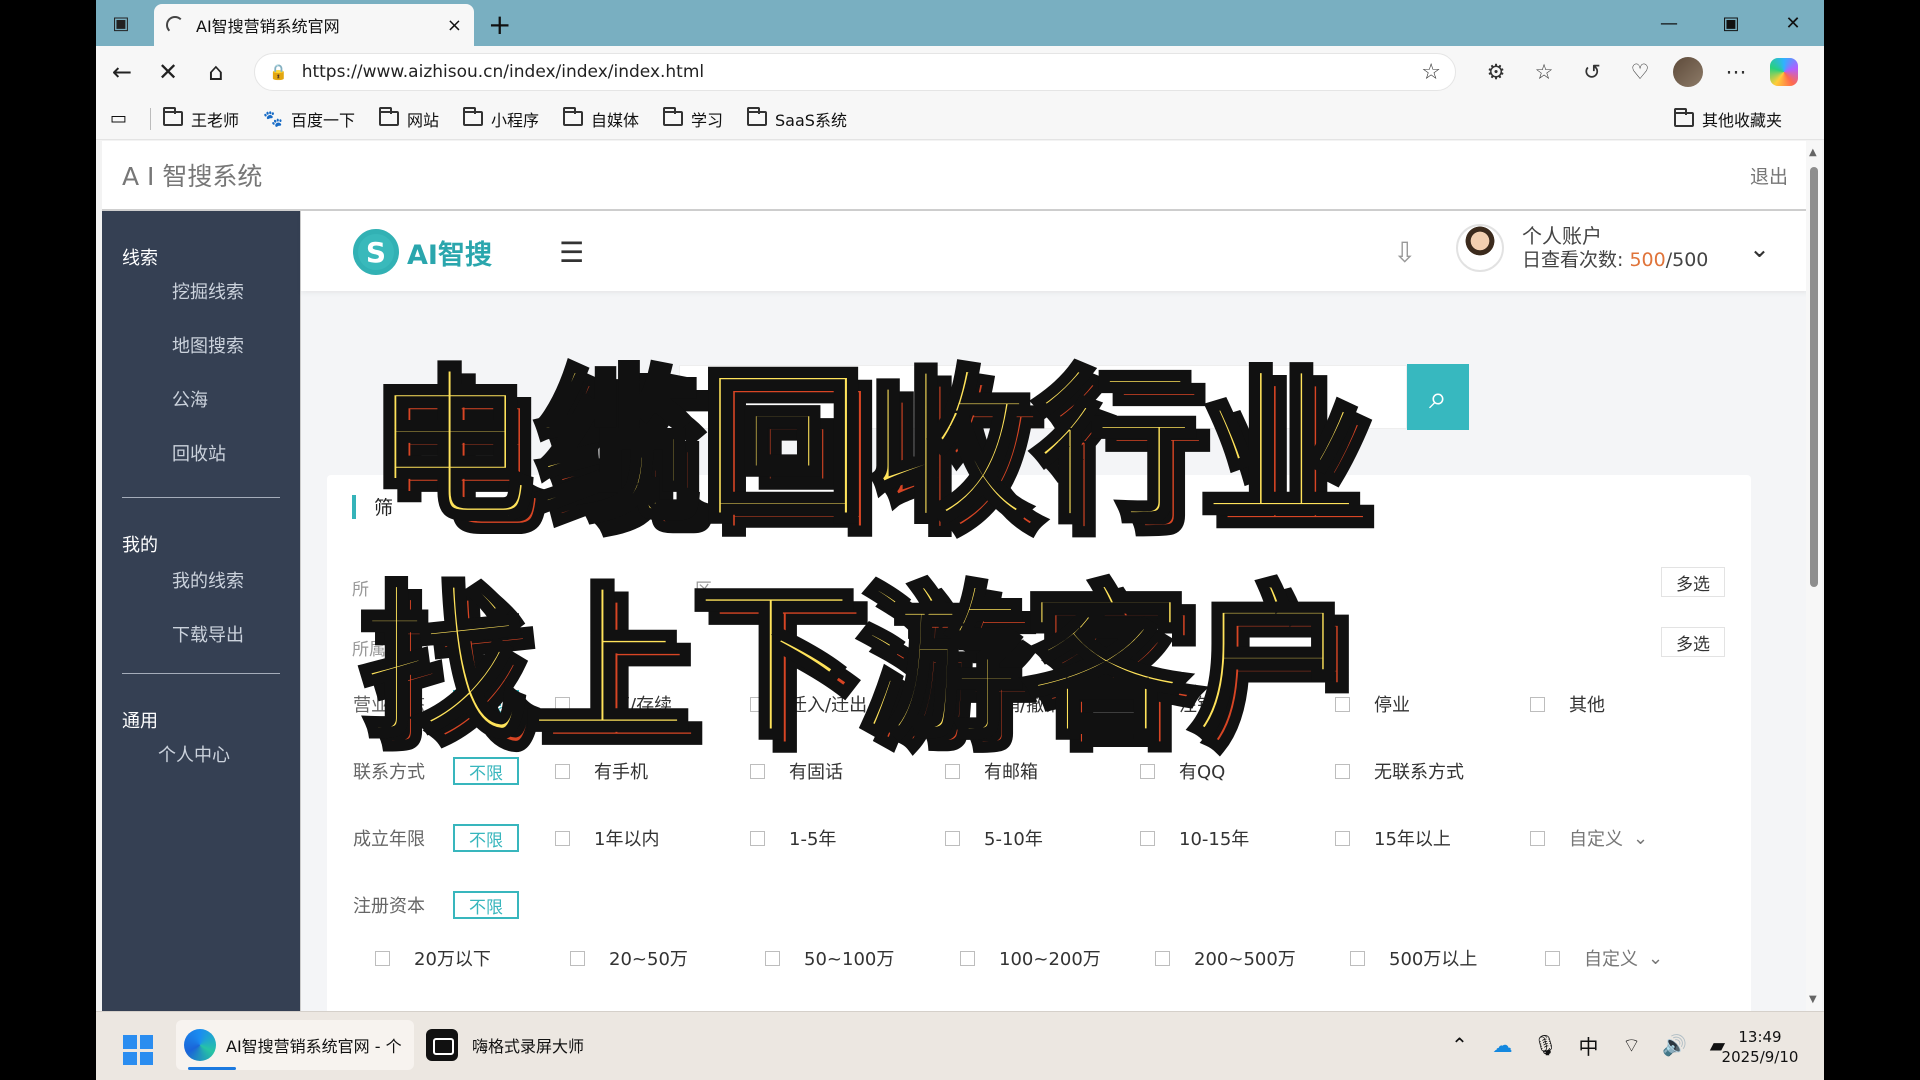 This screenshot has width=1920, height=1080. I want to click on minimize-icon: —, so click(1669, 23).